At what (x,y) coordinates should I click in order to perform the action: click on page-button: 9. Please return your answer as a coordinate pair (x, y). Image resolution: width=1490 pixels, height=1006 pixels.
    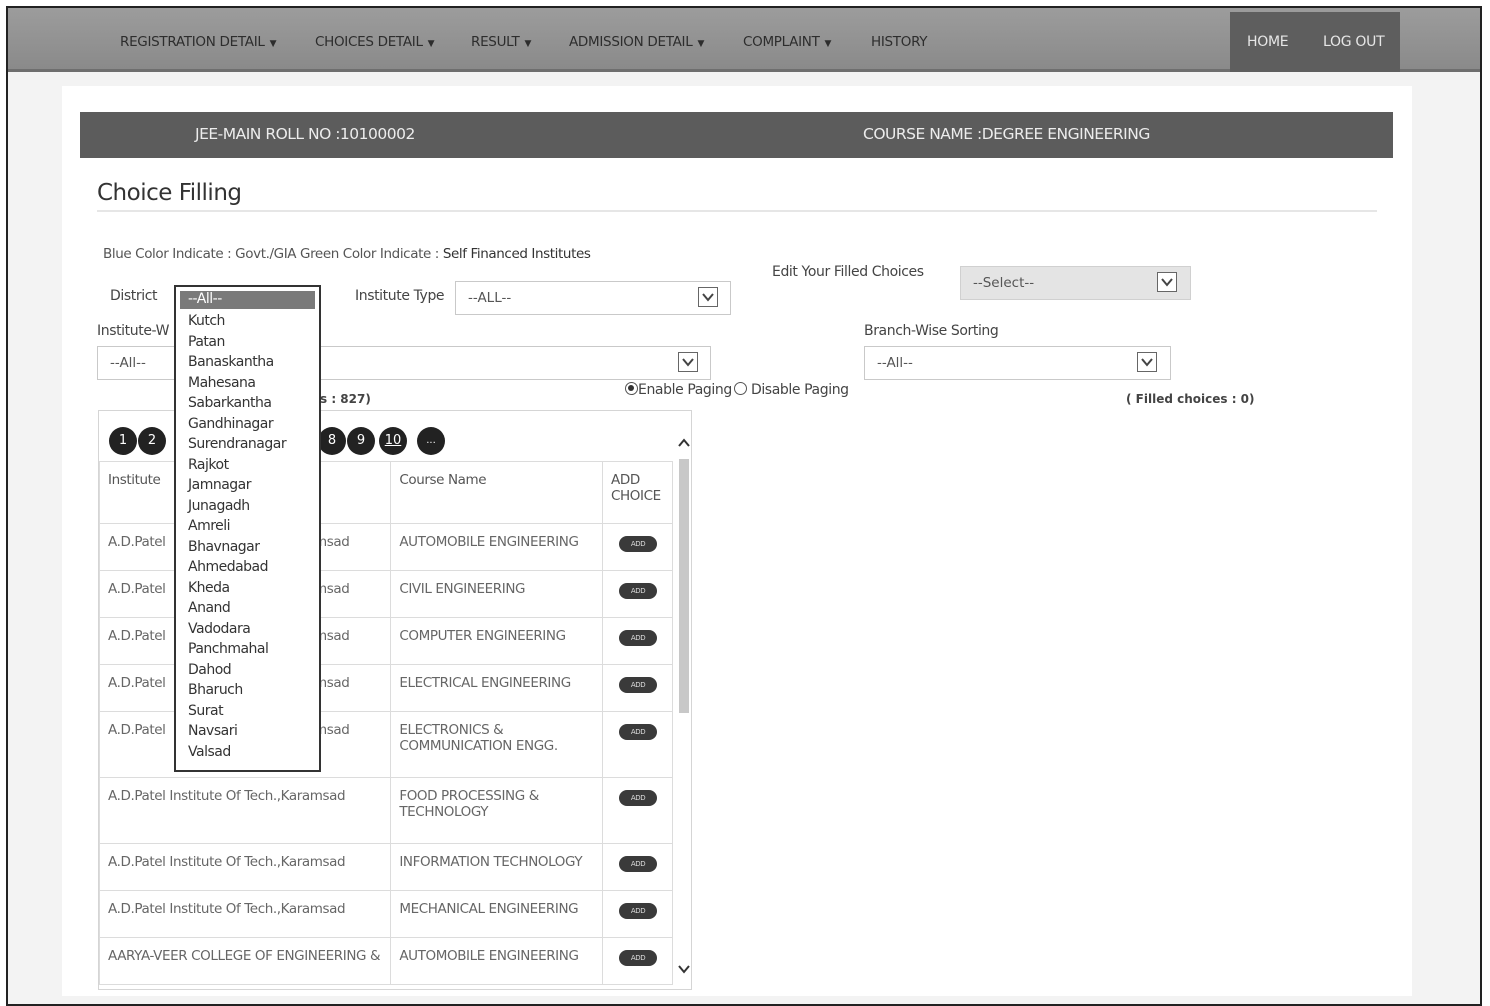
    Looking at the image, I should click on (361, 441).